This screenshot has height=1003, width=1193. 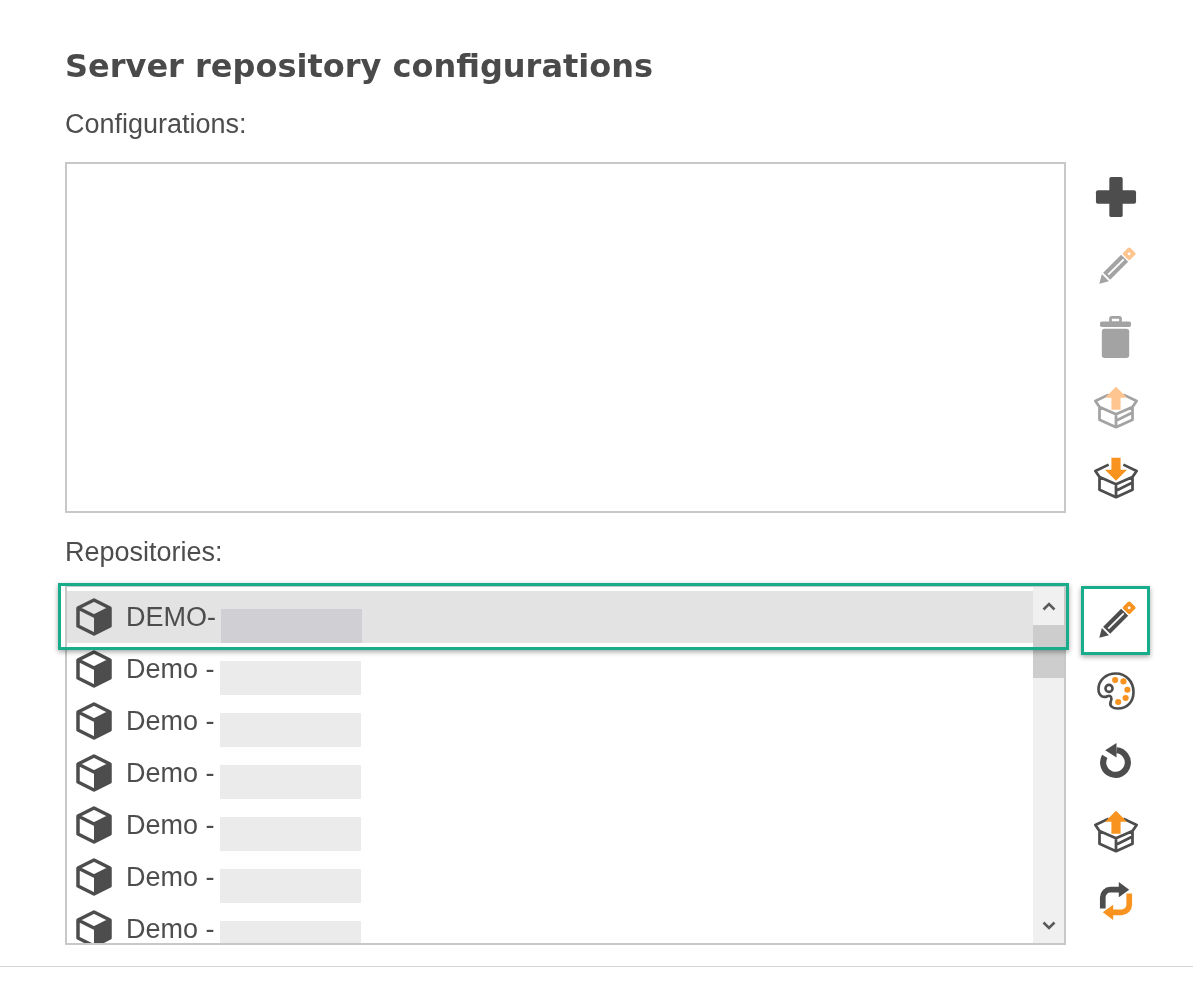 I want to click on page-title: Server repository configurations, so click(x=359, y=66).